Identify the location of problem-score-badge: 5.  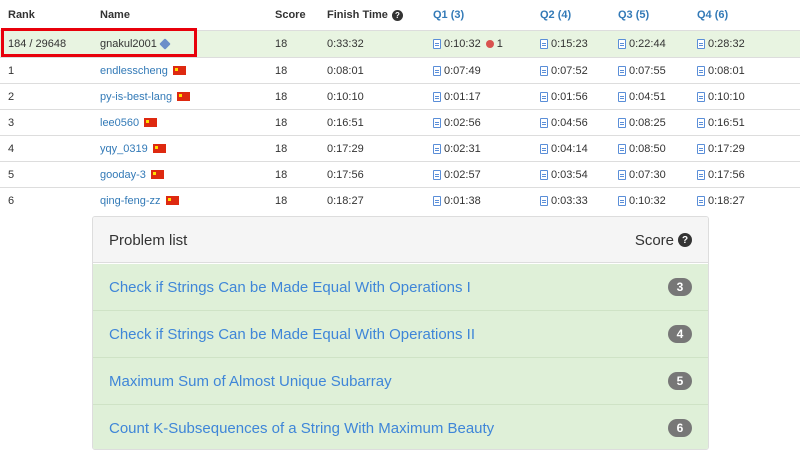
(680, 381).